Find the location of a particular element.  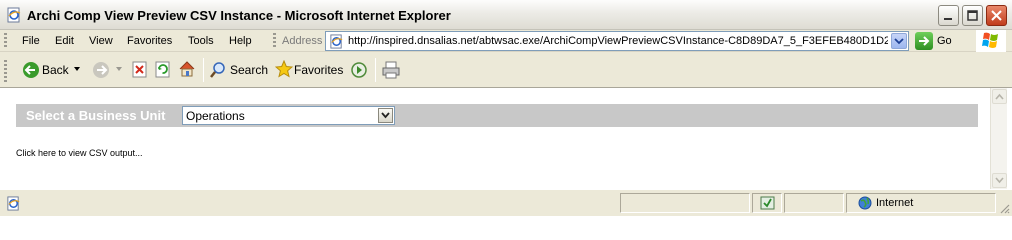

back-label: Back is located at coordinates (55, 70).